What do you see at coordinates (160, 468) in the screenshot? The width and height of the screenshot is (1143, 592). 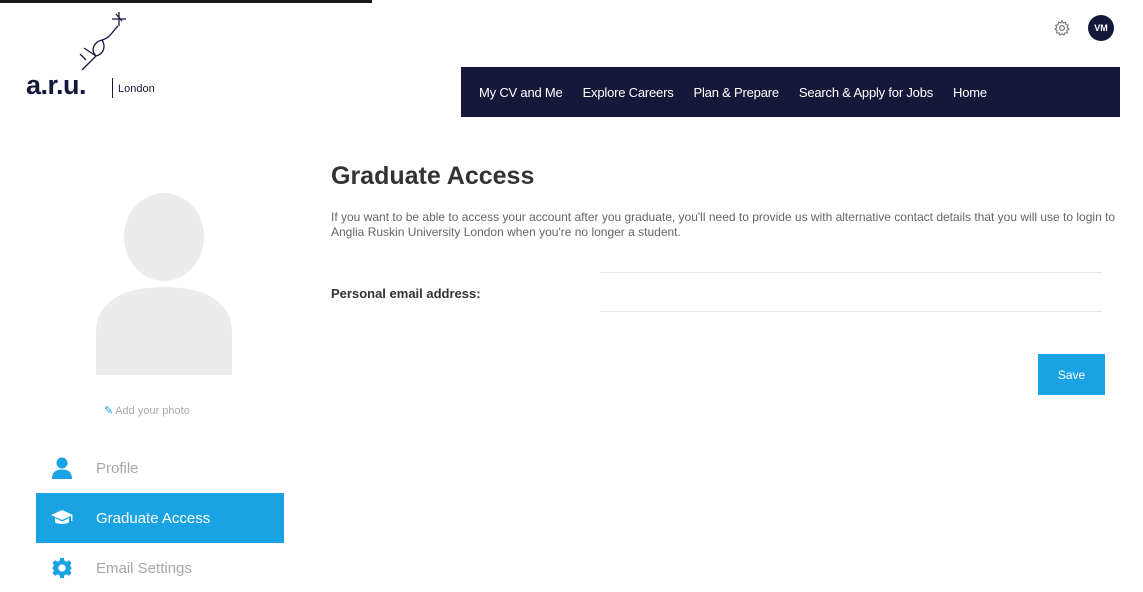 I see `sidebar-item-profile: Profile` at bounding box center [160, 468].